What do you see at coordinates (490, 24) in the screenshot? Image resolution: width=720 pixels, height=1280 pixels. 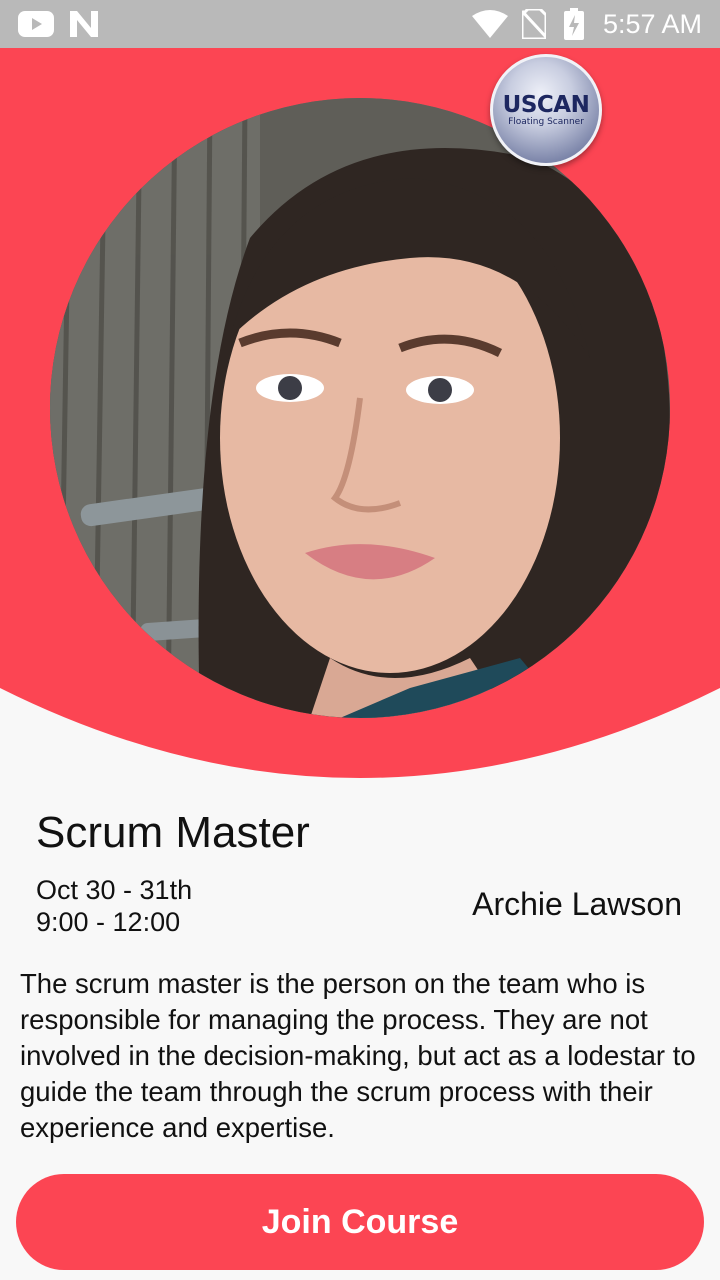 I see `wifi-icon` at bounding box center [490, 24].